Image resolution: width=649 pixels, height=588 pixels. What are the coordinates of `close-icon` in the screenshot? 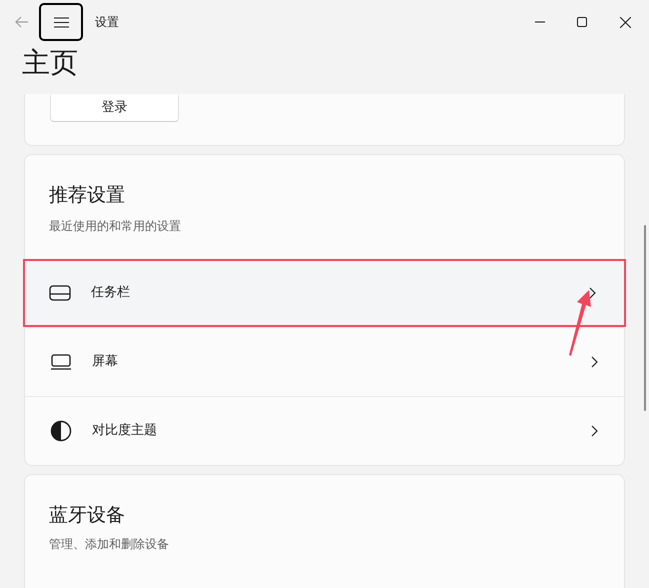 It's located at (625, 22).